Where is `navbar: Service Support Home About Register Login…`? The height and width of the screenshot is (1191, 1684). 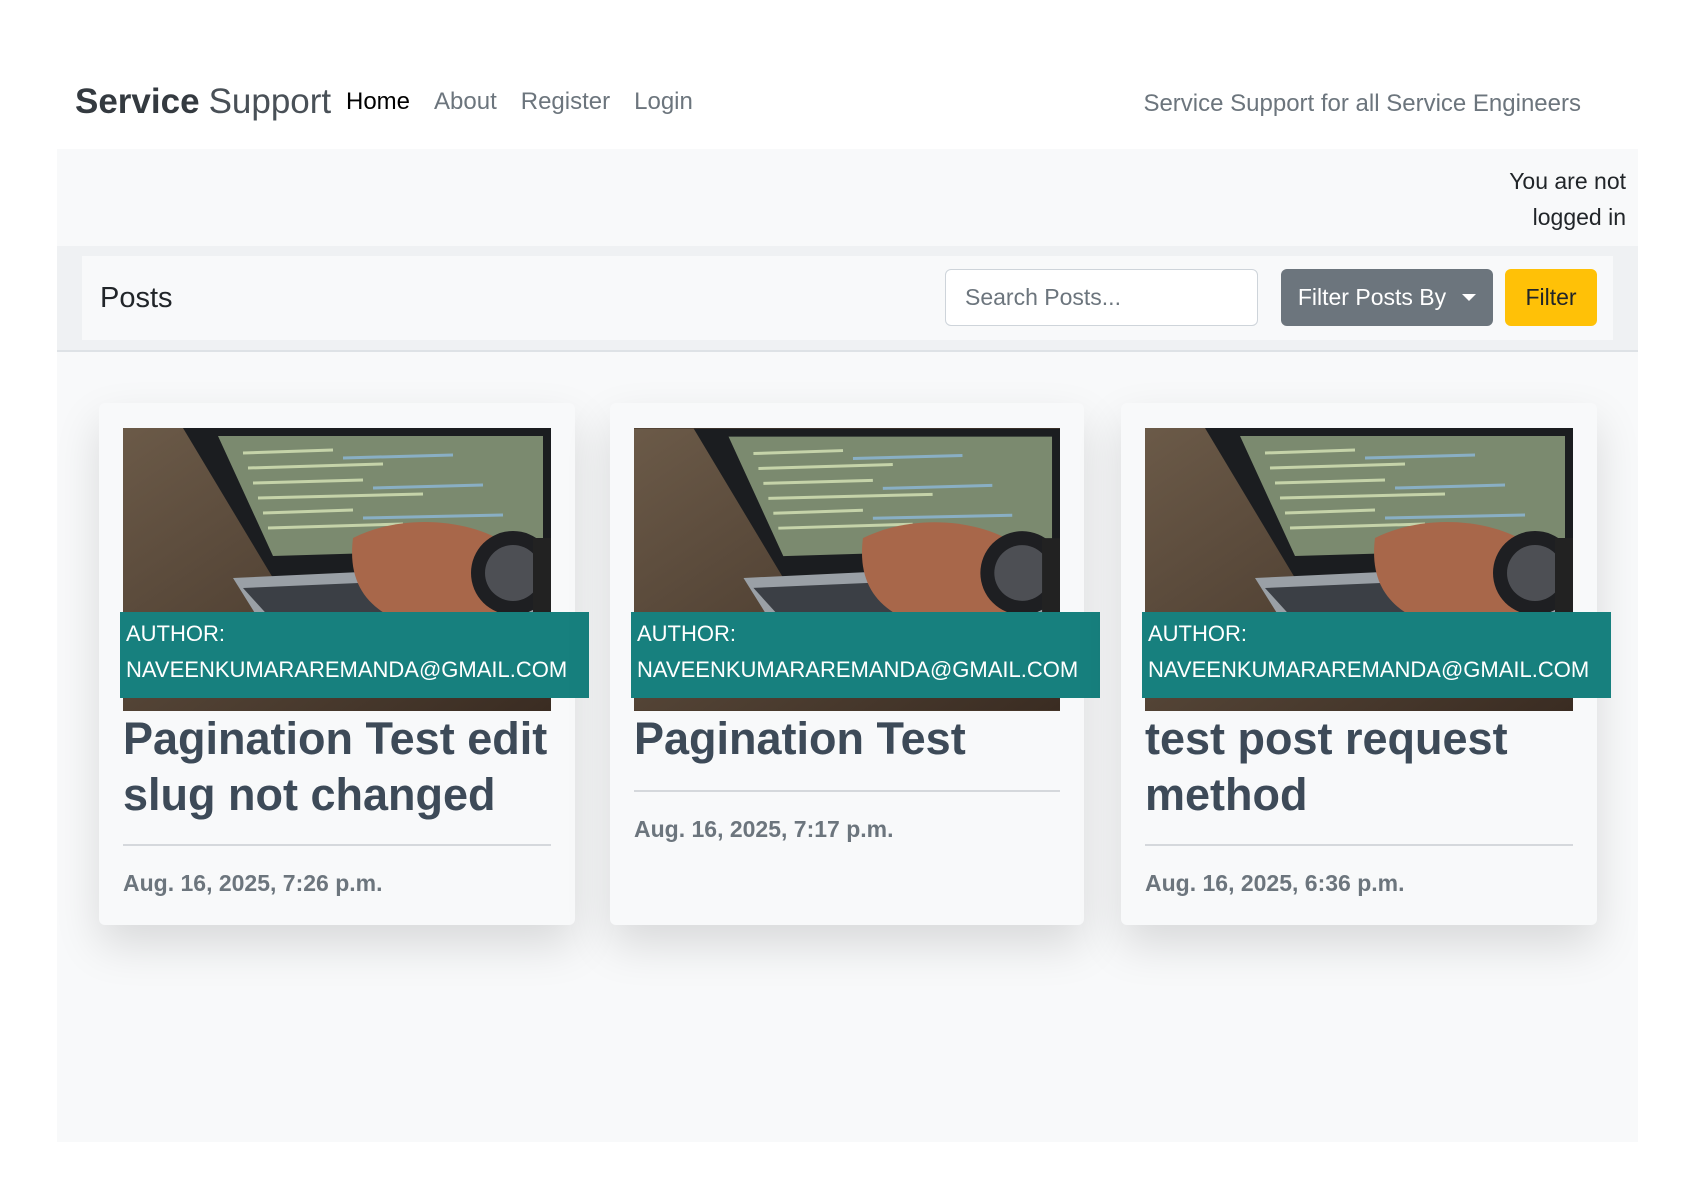
navbar: Service Support Home About Register Login… is located at coordinates (842, 103).